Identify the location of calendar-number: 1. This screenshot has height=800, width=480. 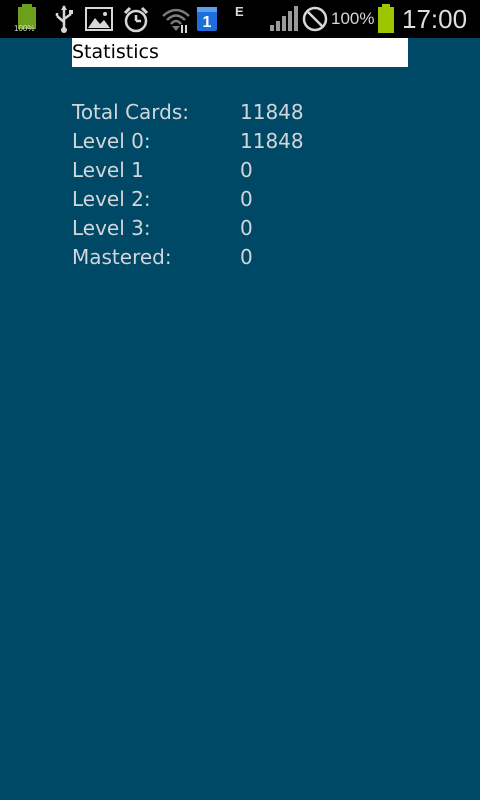
(207, 22).